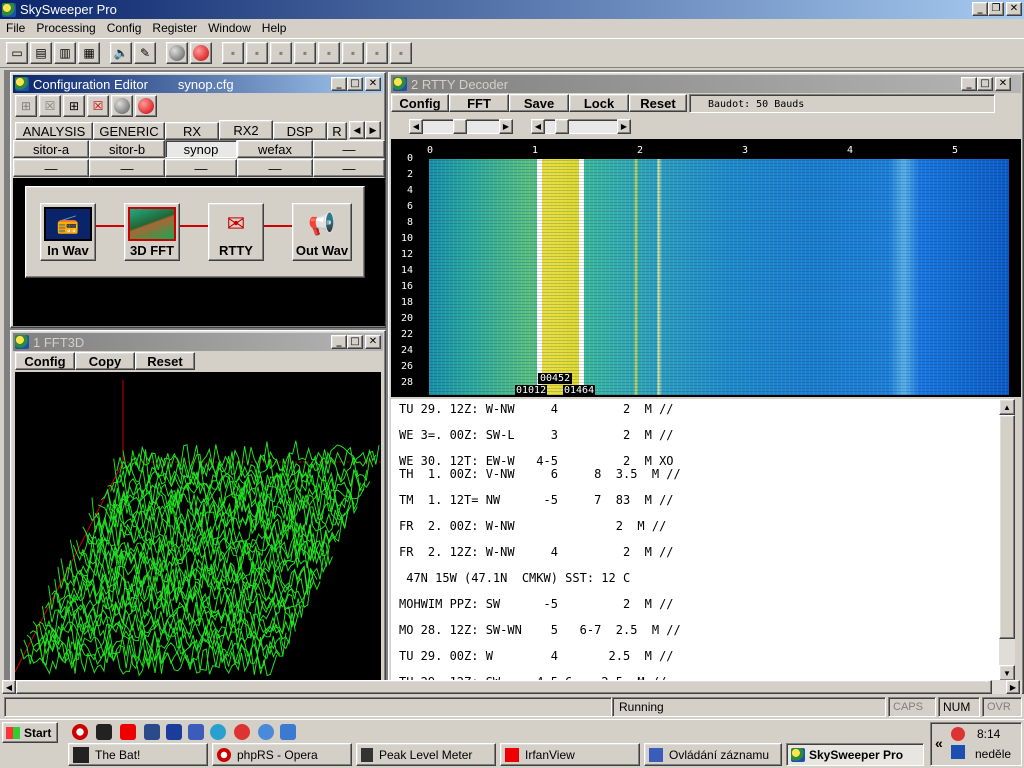 Image resolution: width=1024 pixels, height=768 pixels. What do you see at coordinates (855, 754) in the screenshot?
I see `task-skysweeper: SkySweeper Pro` at bounding box center [855, 754].